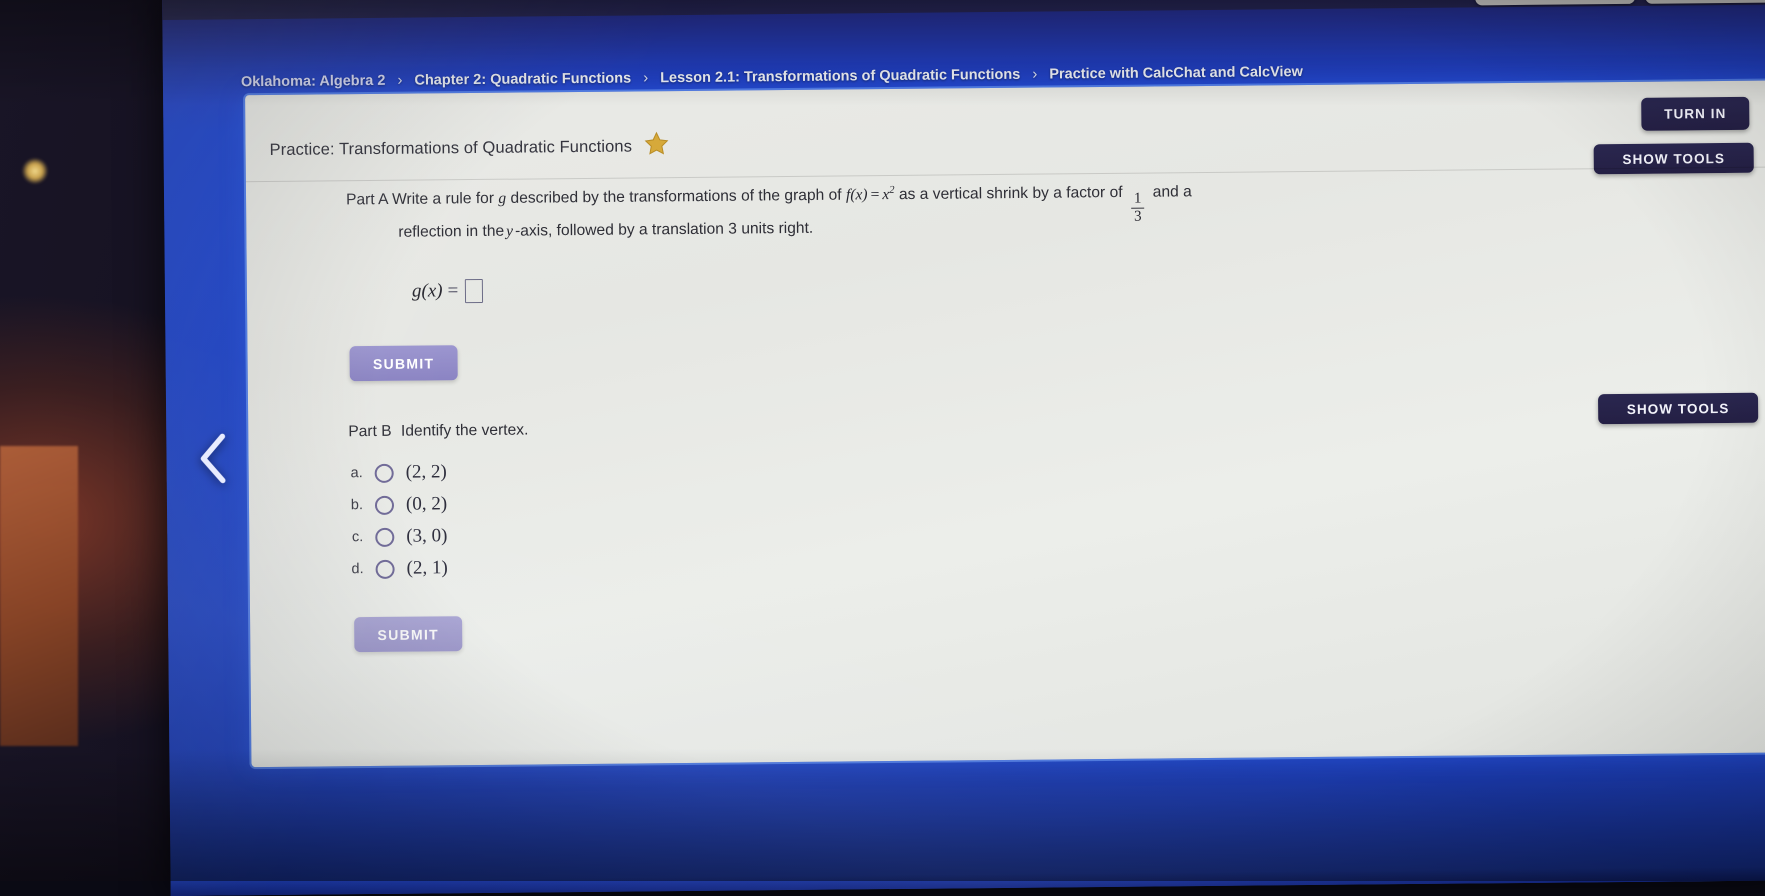 This screenshot has height=896, width=1765. I want to click on part-b-question-text: Identify the vertex., so click(465, 431).